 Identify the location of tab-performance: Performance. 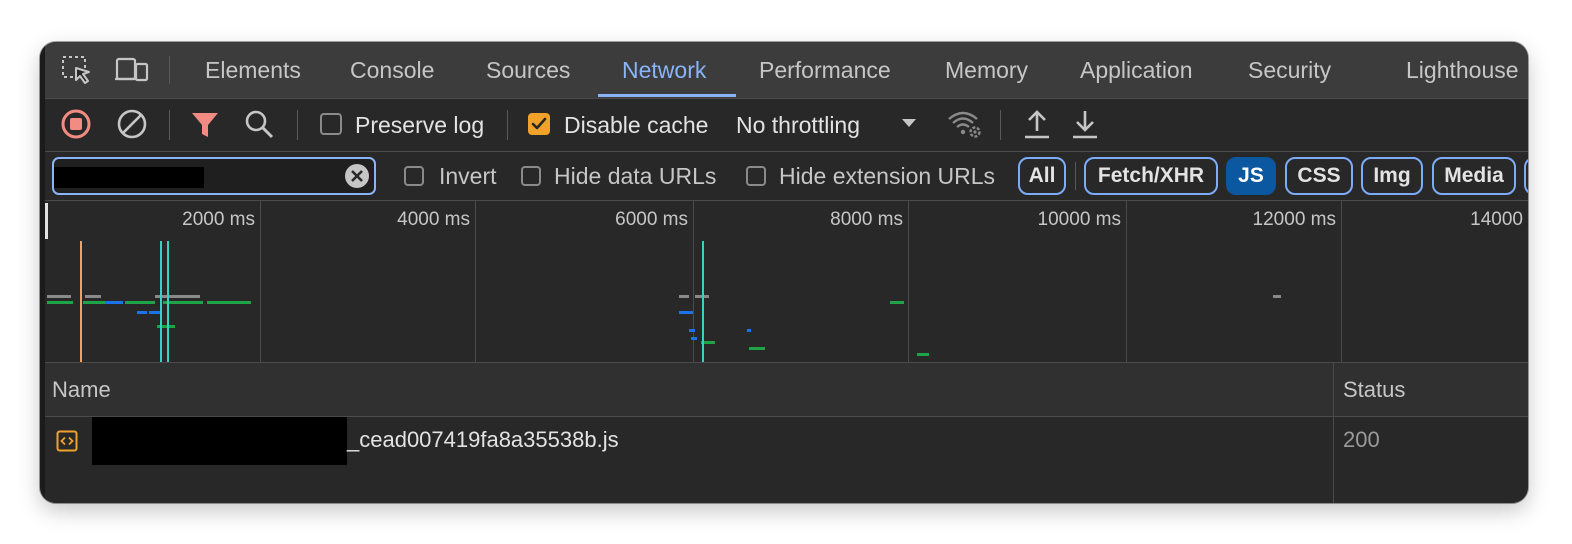
(825, 70).